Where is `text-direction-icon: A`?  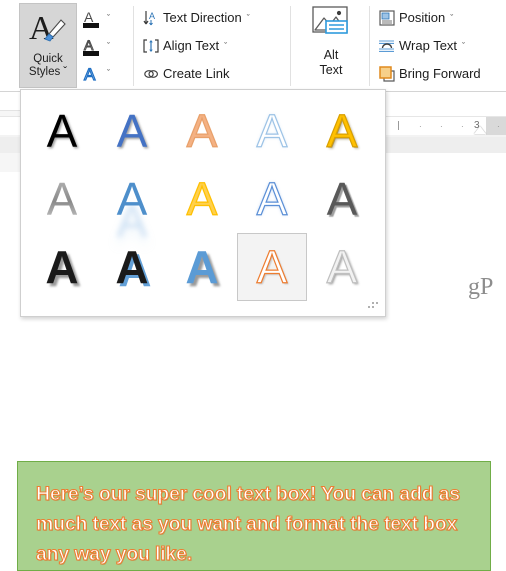 text-direction-icon: A is located at coordinates (151, 18).